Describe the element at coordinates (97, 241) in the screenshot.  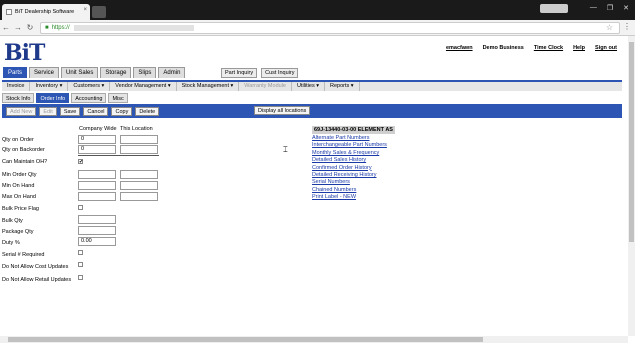
I see `duty-pct-field: 0.00` at that location.